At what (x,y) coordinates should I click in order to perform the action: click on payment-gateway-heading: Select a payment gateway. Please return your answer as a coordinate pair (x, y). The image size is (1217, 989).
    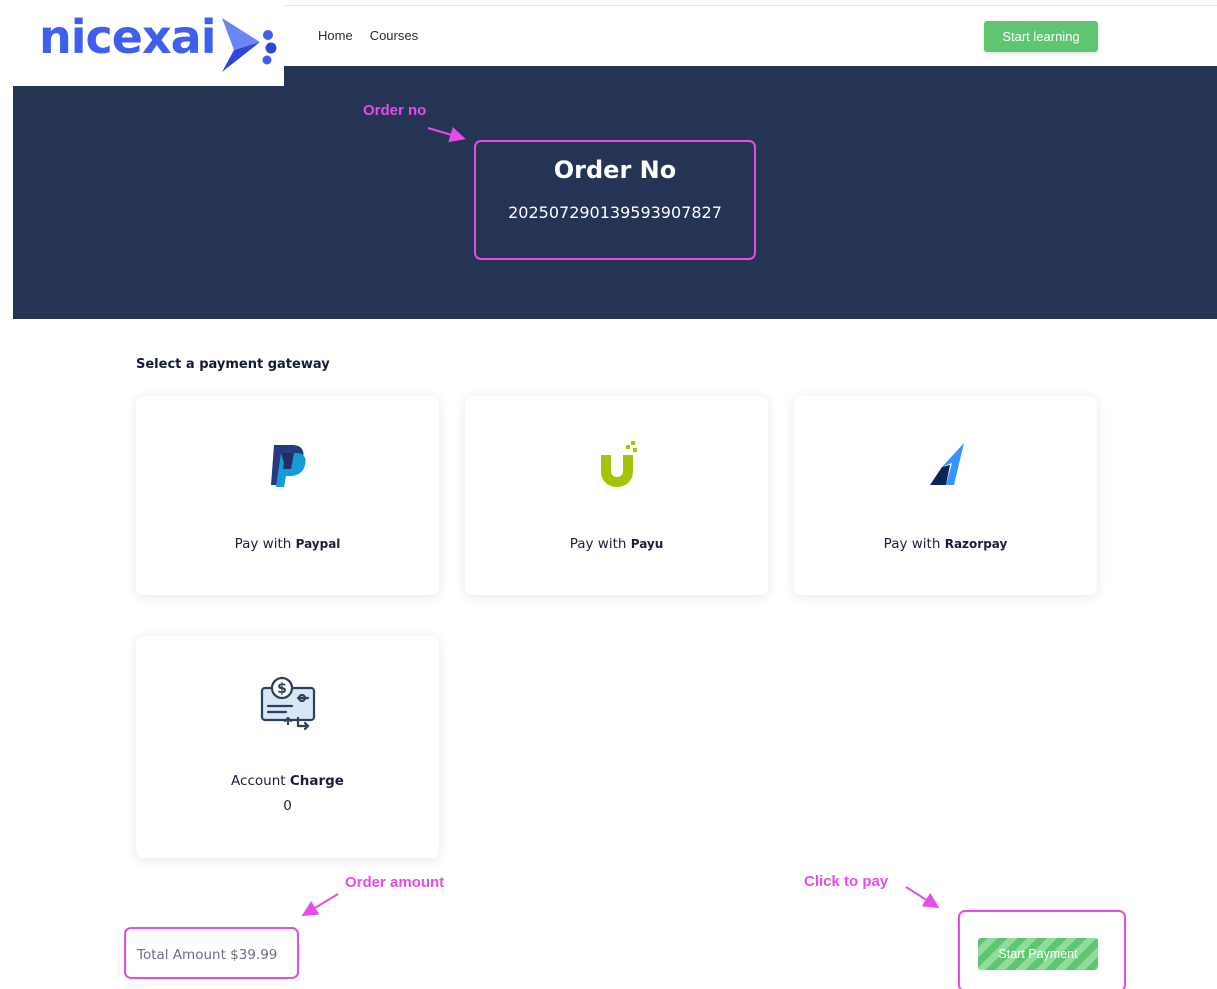
    Looking at the image, I should click on (233, 364).